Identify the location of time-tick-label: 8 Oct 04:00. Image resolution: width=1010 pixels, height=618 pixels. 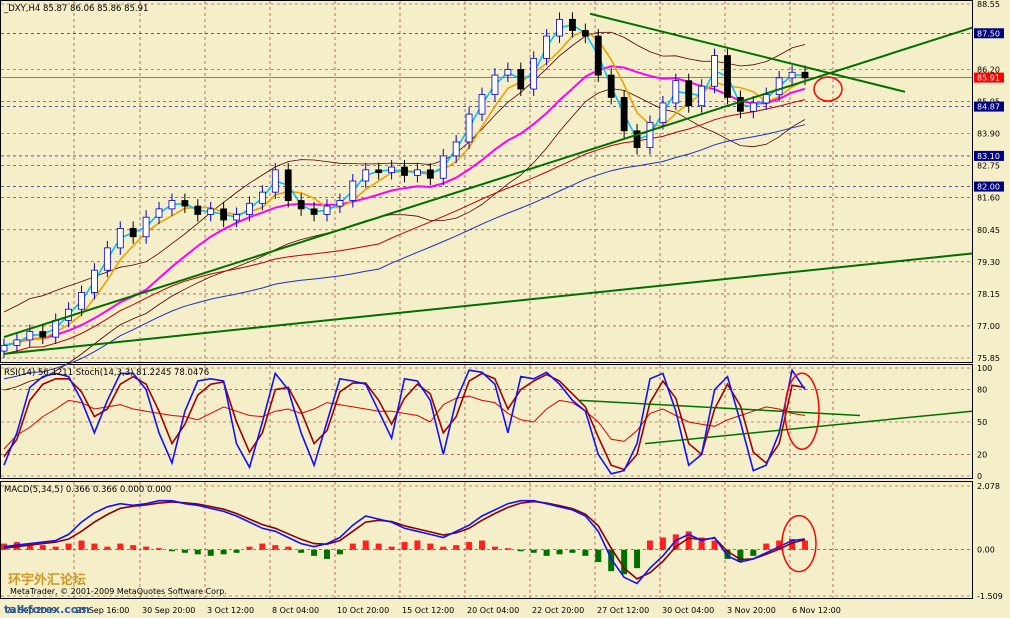
(295, 610).